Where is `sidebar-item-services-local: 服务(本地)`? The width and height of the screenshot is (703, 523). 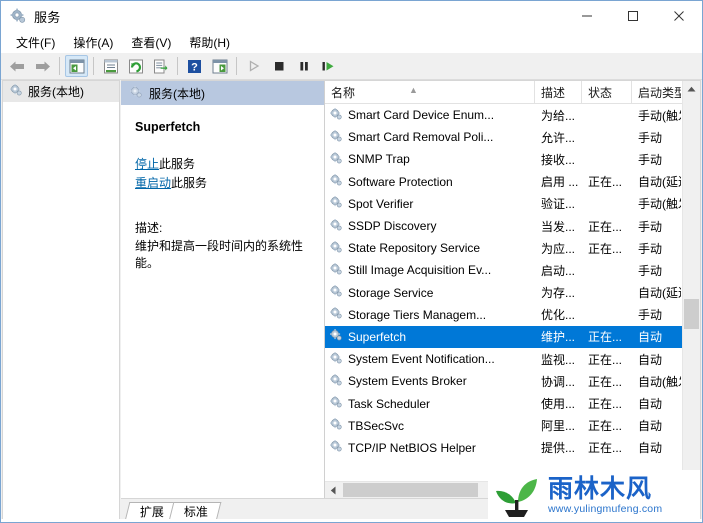 sidebar-item-services-local: 服务(本地) is located at coordinates (61, 91).